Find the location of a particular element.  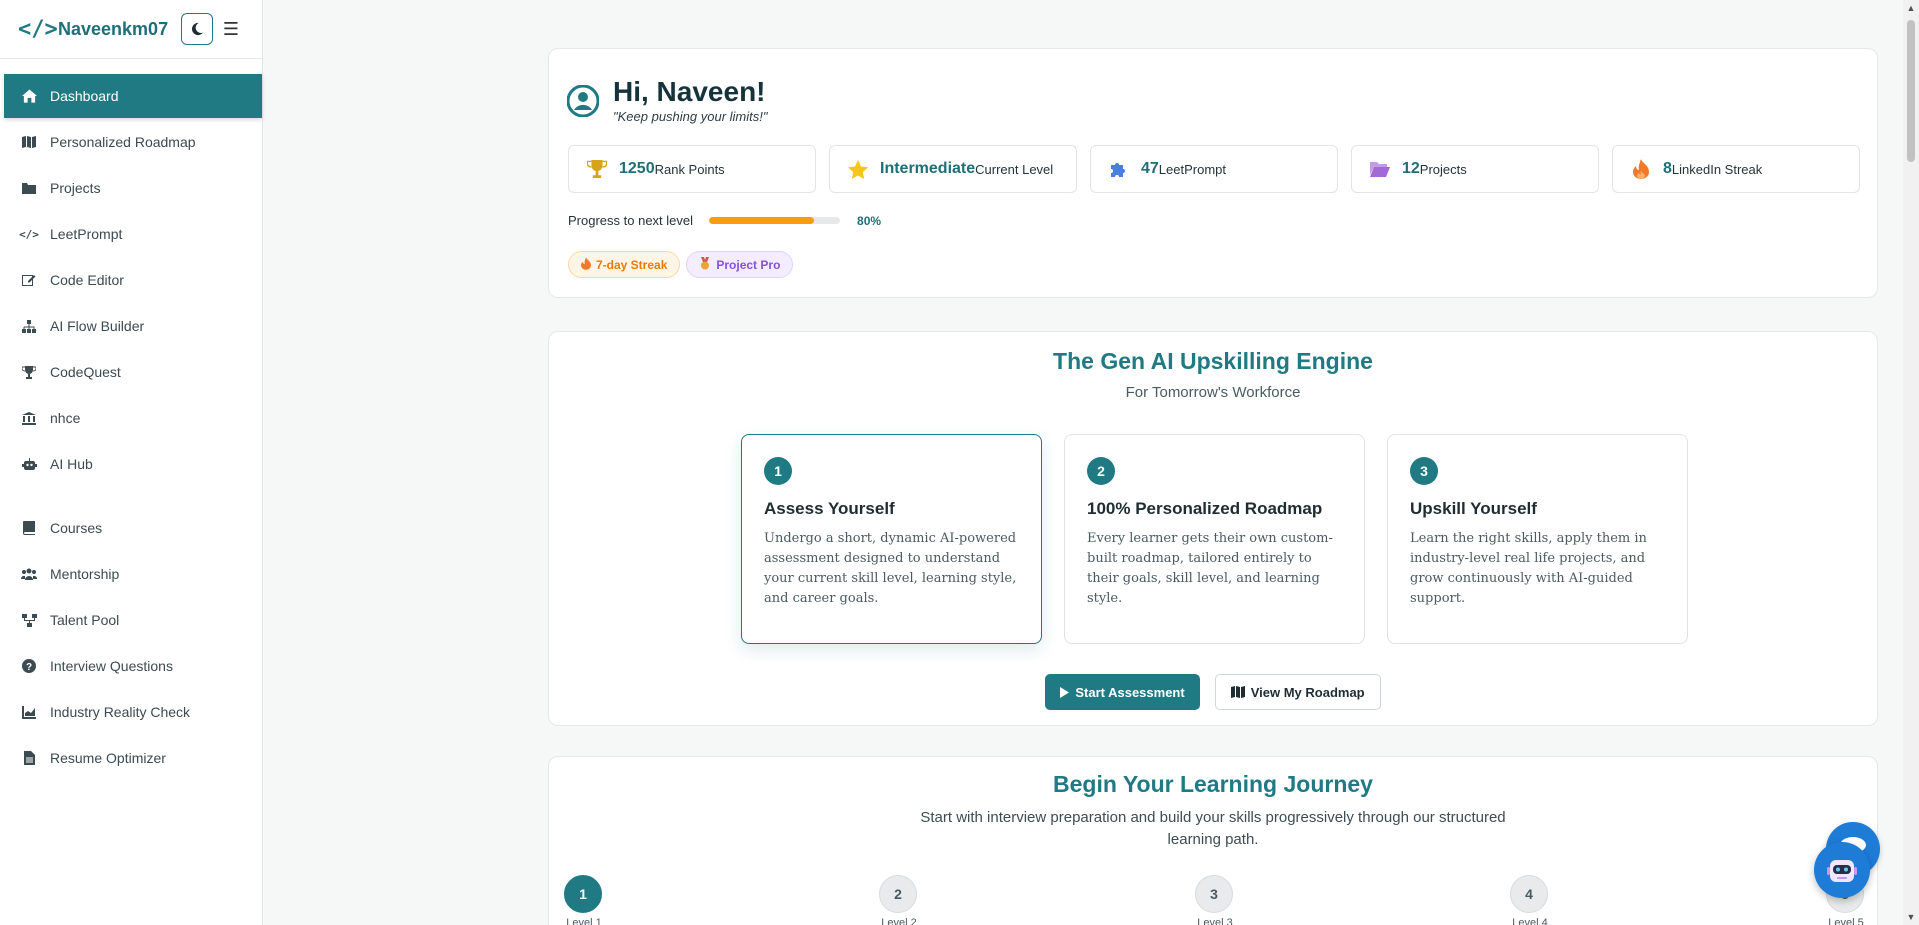

stat-label: LeetPrompt is located at coordinates (1192, 169).